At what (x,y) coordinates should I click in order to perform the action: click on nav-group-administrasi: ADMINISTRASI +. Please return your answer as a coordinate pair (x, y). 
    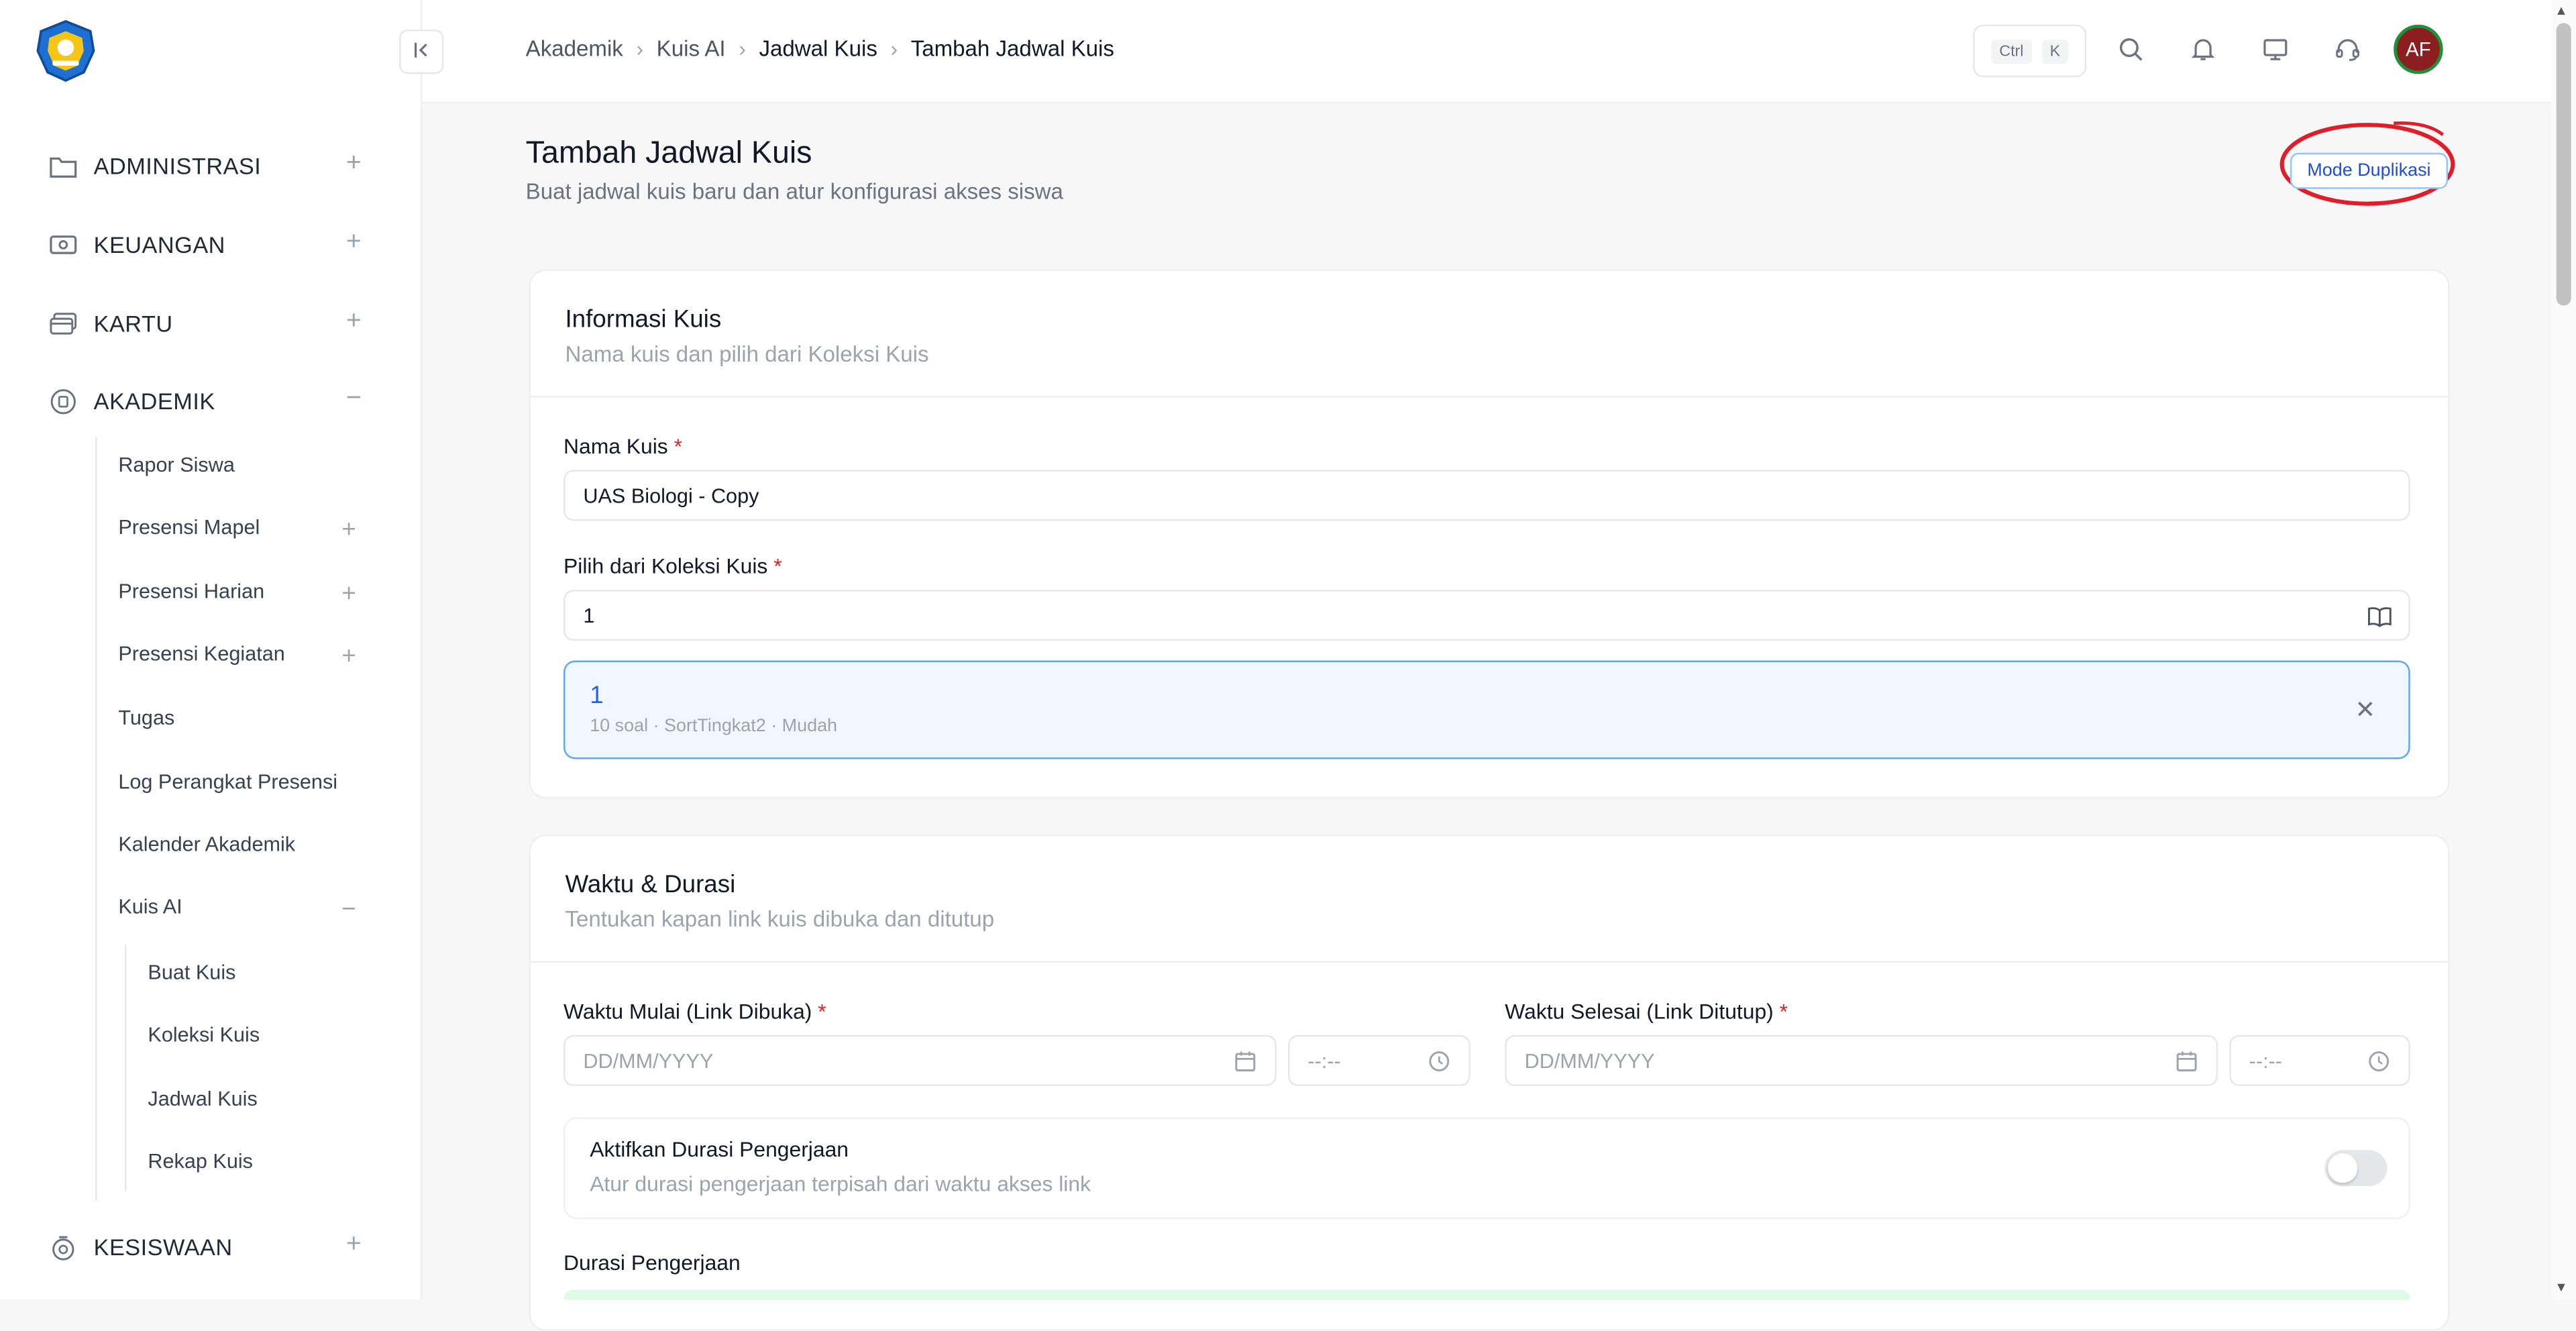
    Looking at the image, I should click on (205, 166).